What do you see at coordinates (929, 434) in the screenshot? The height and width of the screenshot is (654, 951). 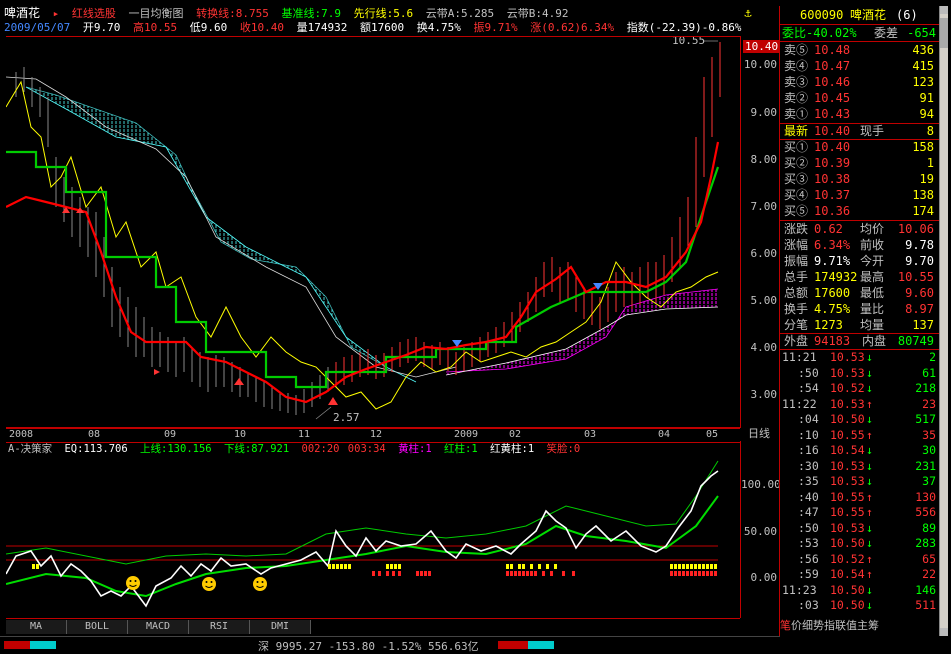 I see `tick-volume: 35` at bounding box center [929, 434].